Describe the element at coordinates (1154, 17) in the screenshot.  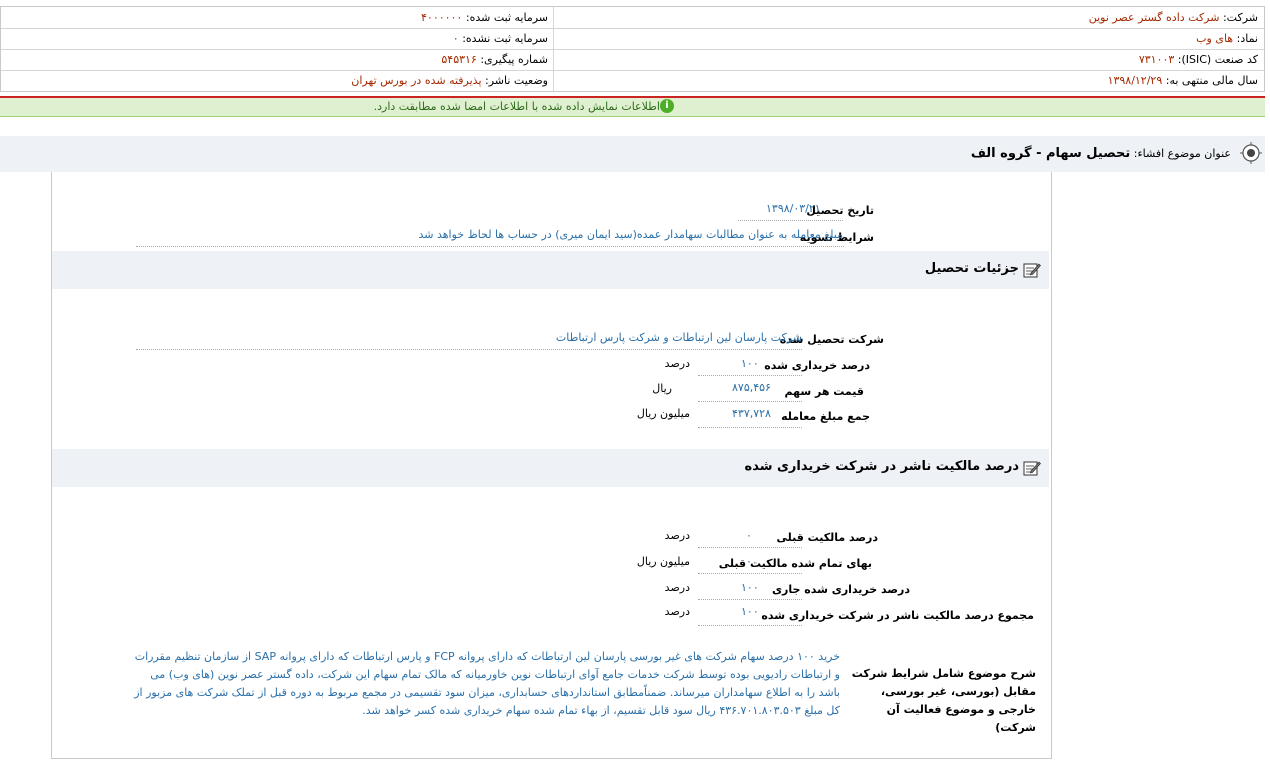
I see `company-value: شرکت داده گستر عصر نوین` at that location.